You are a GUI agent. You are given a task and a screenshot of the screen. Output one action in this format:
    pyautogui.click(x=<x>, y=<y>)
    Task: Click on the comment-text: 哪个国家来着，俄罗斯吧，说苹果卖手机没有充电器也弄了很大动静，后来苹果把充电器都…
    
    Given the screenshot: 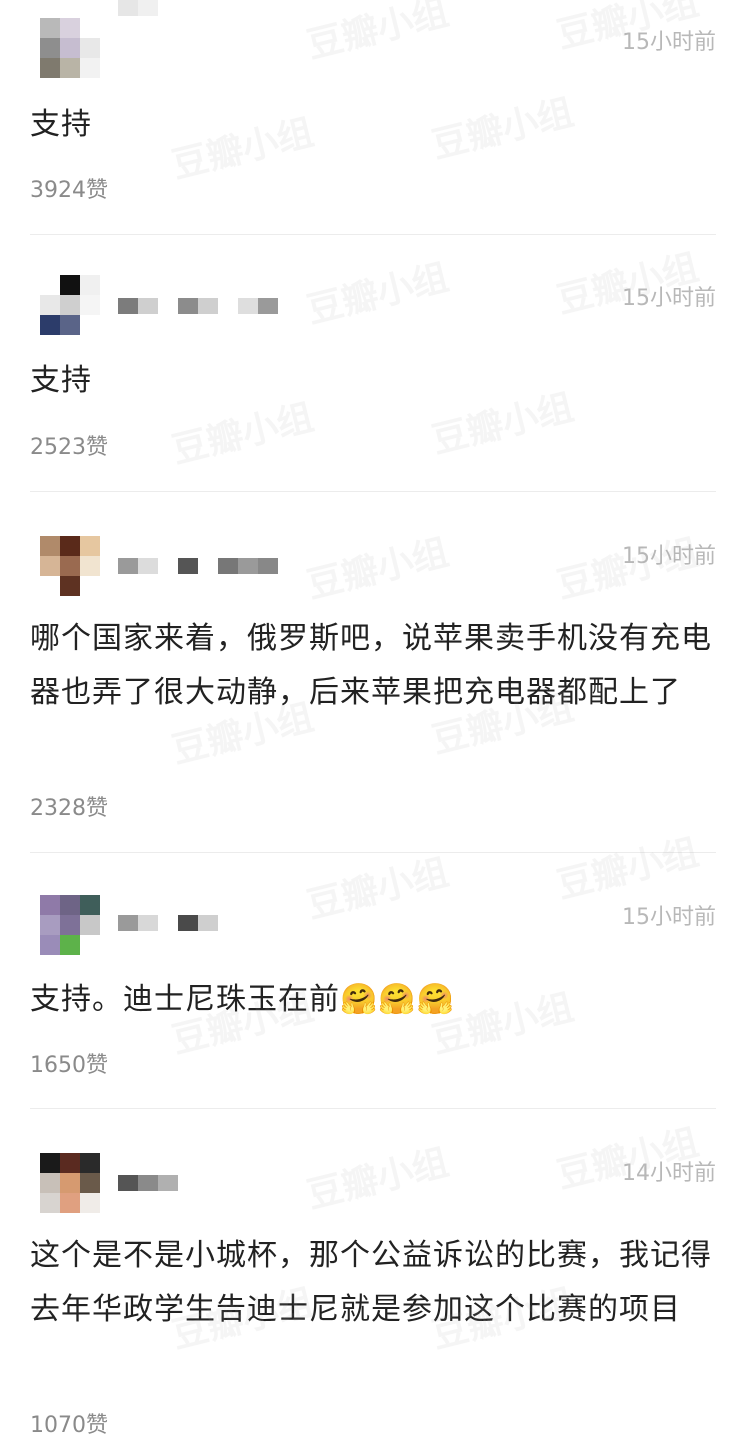 What is the action you would take?
    pyautogui.click(x=375, y=666)
    